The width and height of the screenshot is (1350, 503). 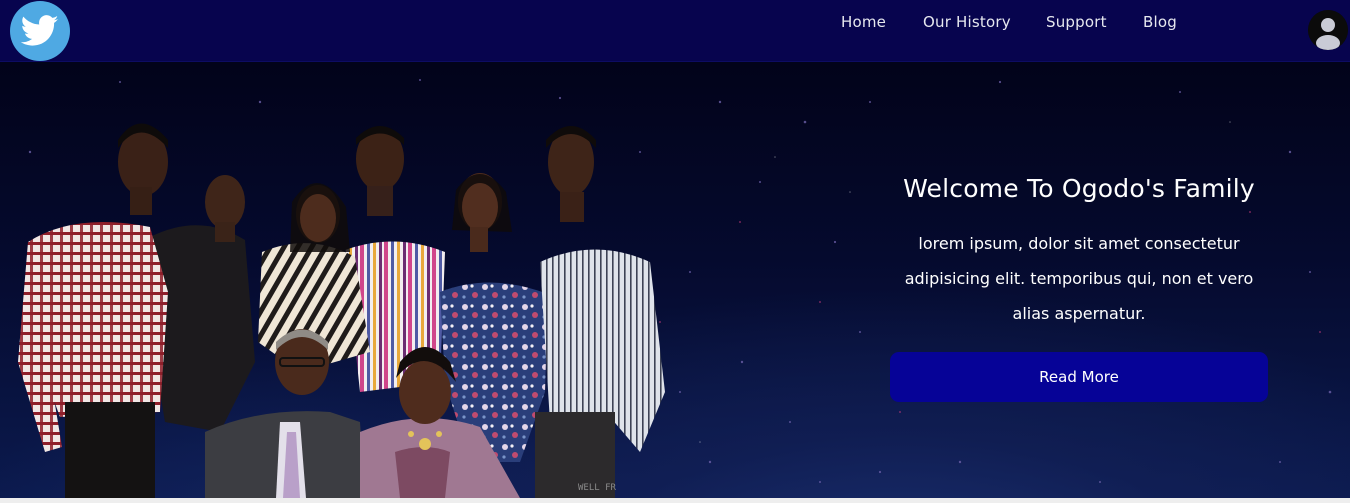 What do you see at coordinates (597, 488) in the screenshot?
I see `image-watermark: WELL FR` at bounding box center [597, 488].